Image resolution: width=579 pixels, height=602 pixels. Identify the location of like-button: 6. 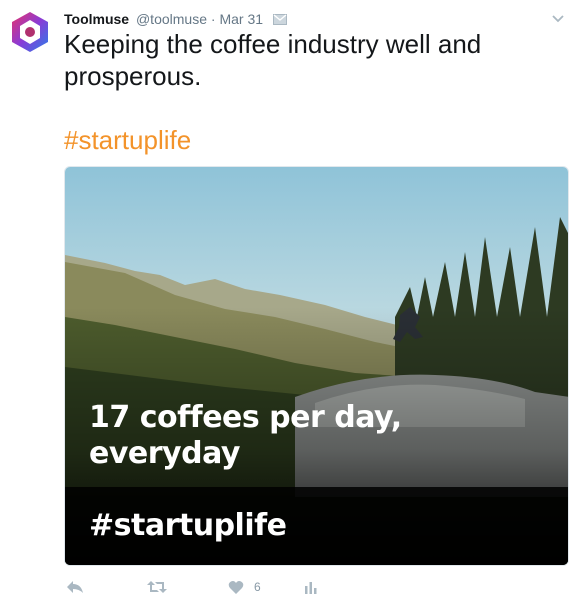
(244, 587).